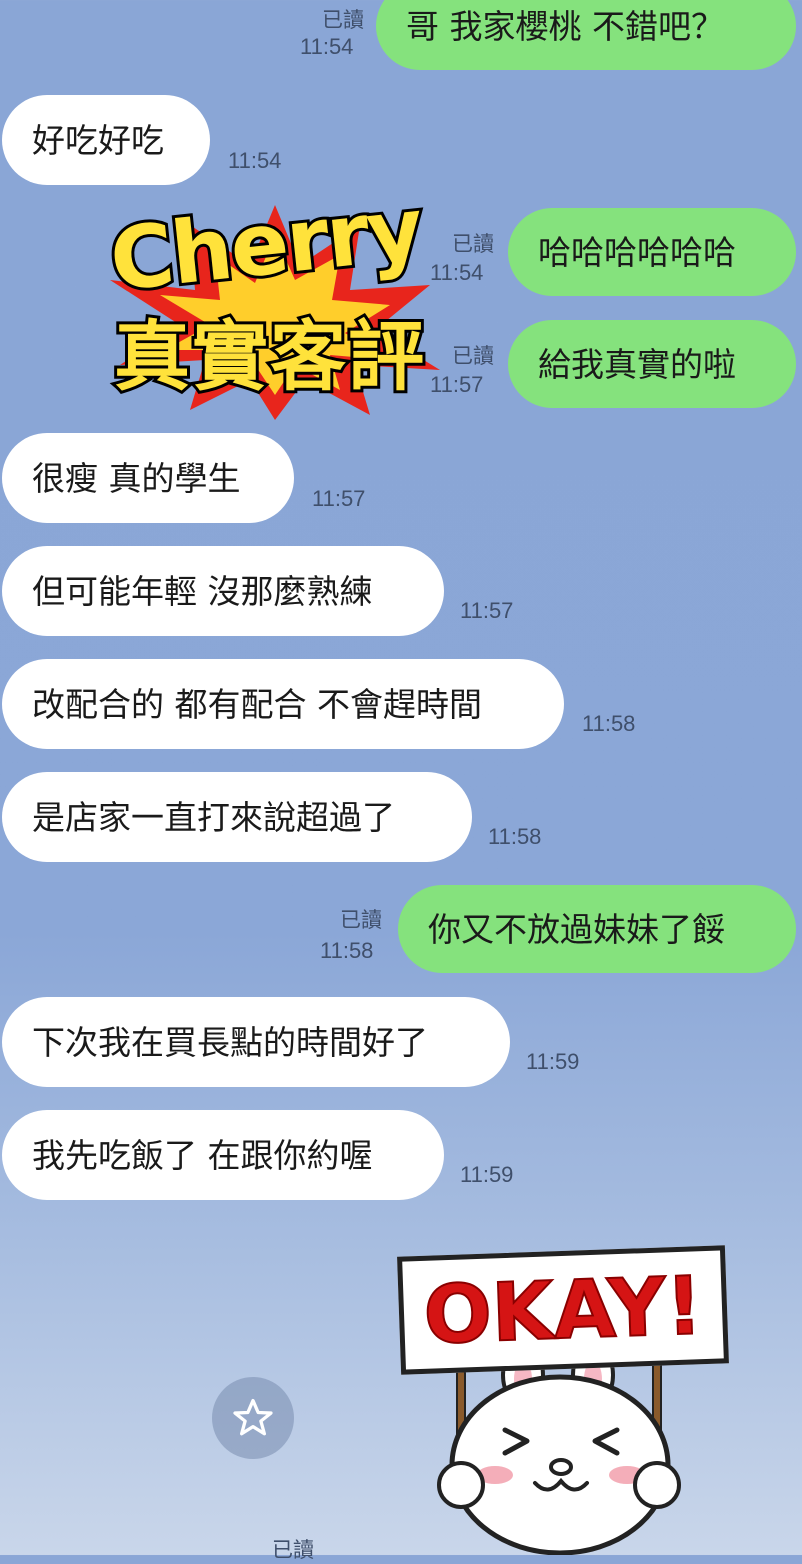 Image resolution: width=802 pixels, height=1564 pixels. Describe the element at coordinates (256, 1042) in the screenshot. I see `message-bubble-incoming: 下次我在買長點的時間好了` at that location.